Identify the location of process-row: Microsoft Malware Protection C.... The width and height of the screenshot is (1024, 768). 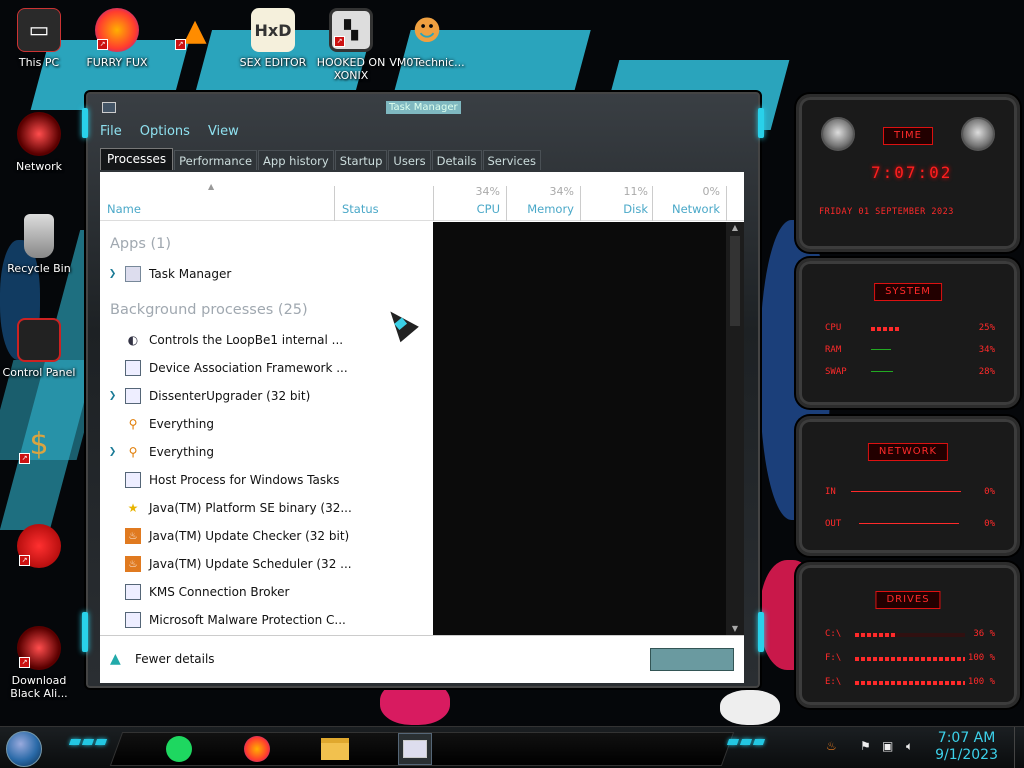
(266, 620).